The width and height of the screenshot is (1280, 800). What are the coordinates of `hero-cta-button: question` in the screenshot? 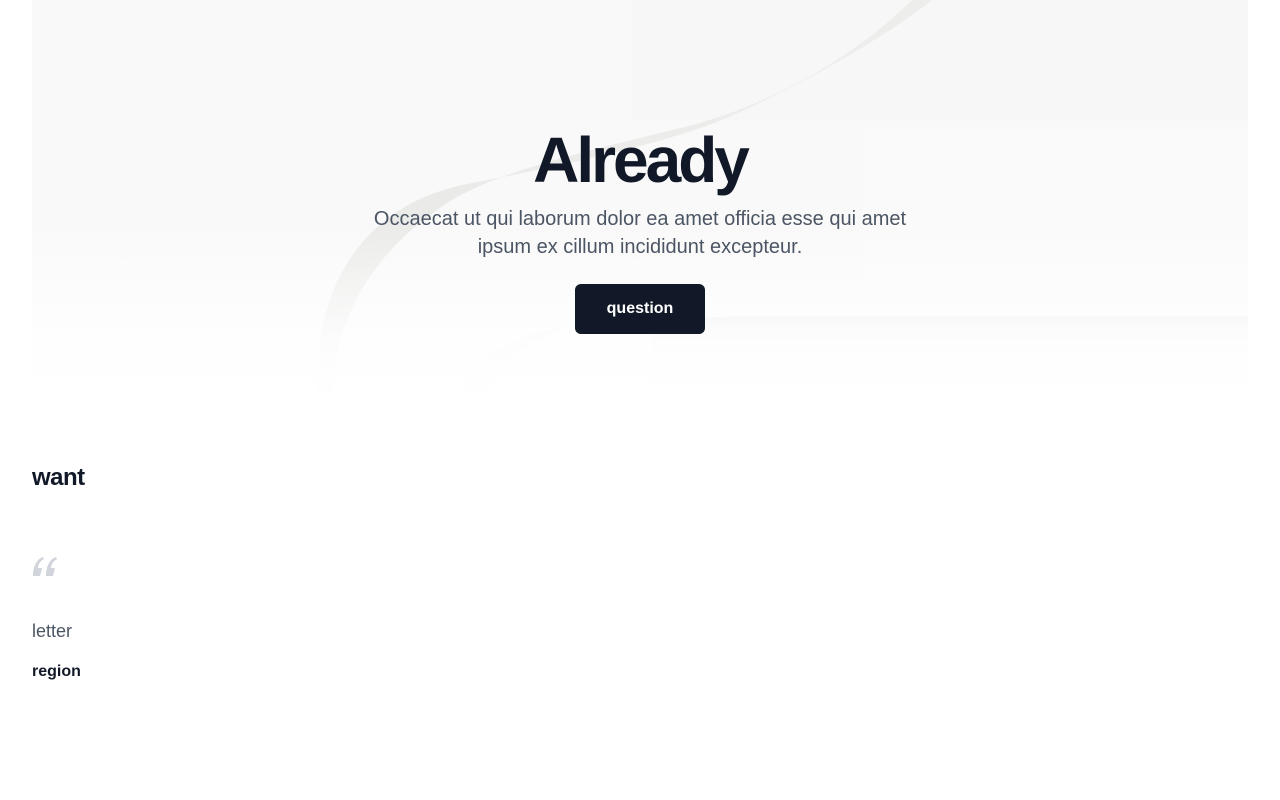 It's located at (640, 309).